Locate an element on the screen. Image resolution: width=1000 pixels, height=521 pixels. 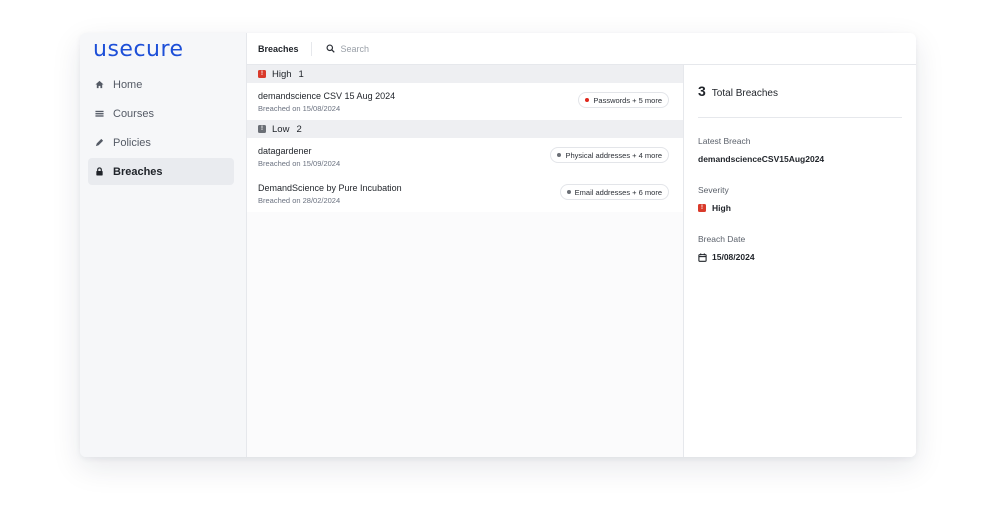
badge-label: Email addresses + 6 more is located at coordinates (618, 192).